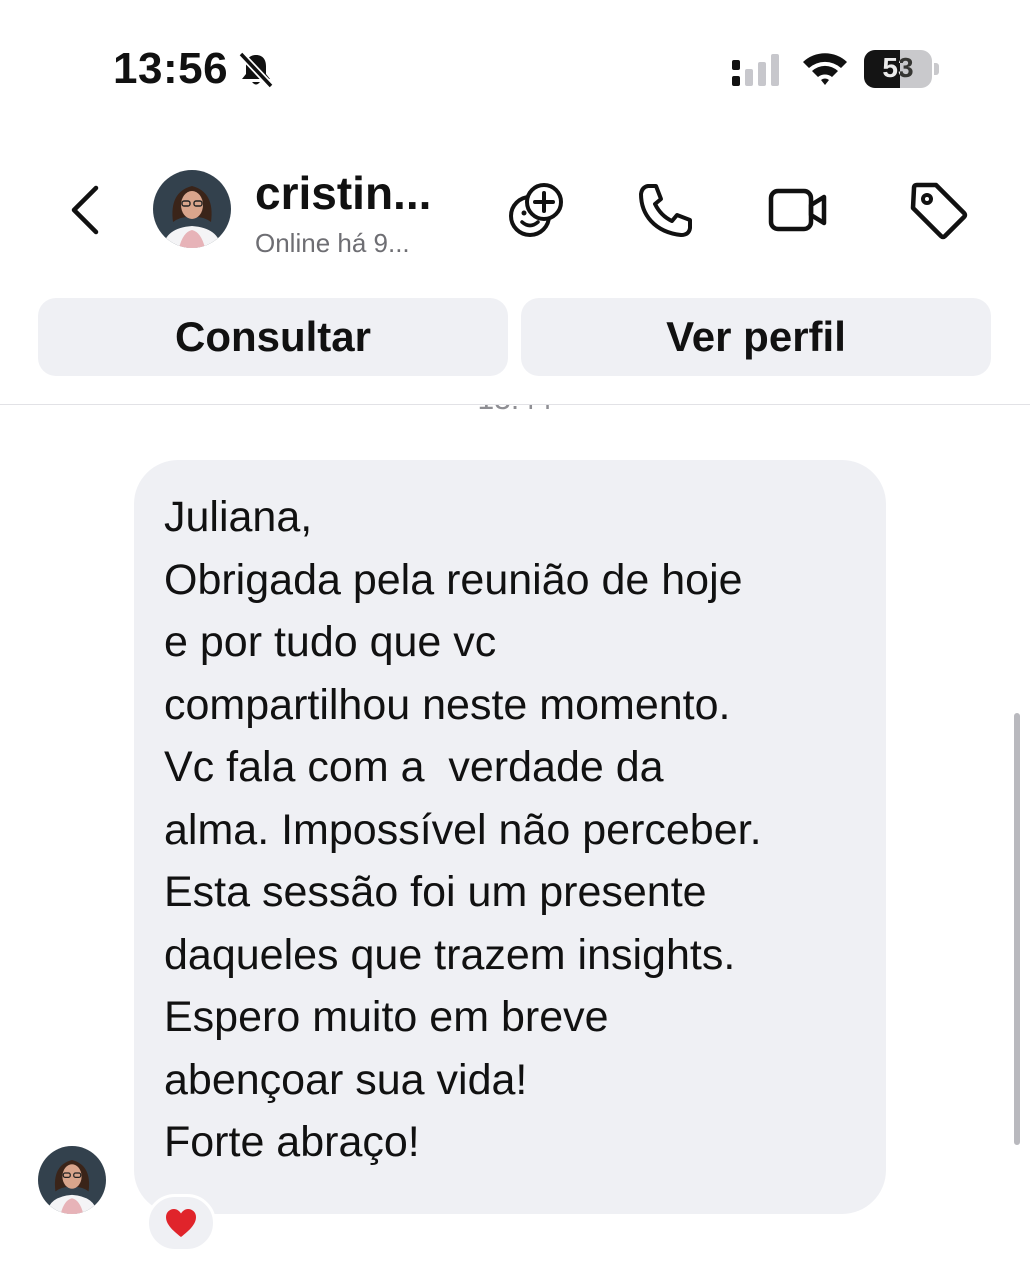  Describe the element at coordinates (536, 210) in the screenshot. I see `group-add-icon` at that location.